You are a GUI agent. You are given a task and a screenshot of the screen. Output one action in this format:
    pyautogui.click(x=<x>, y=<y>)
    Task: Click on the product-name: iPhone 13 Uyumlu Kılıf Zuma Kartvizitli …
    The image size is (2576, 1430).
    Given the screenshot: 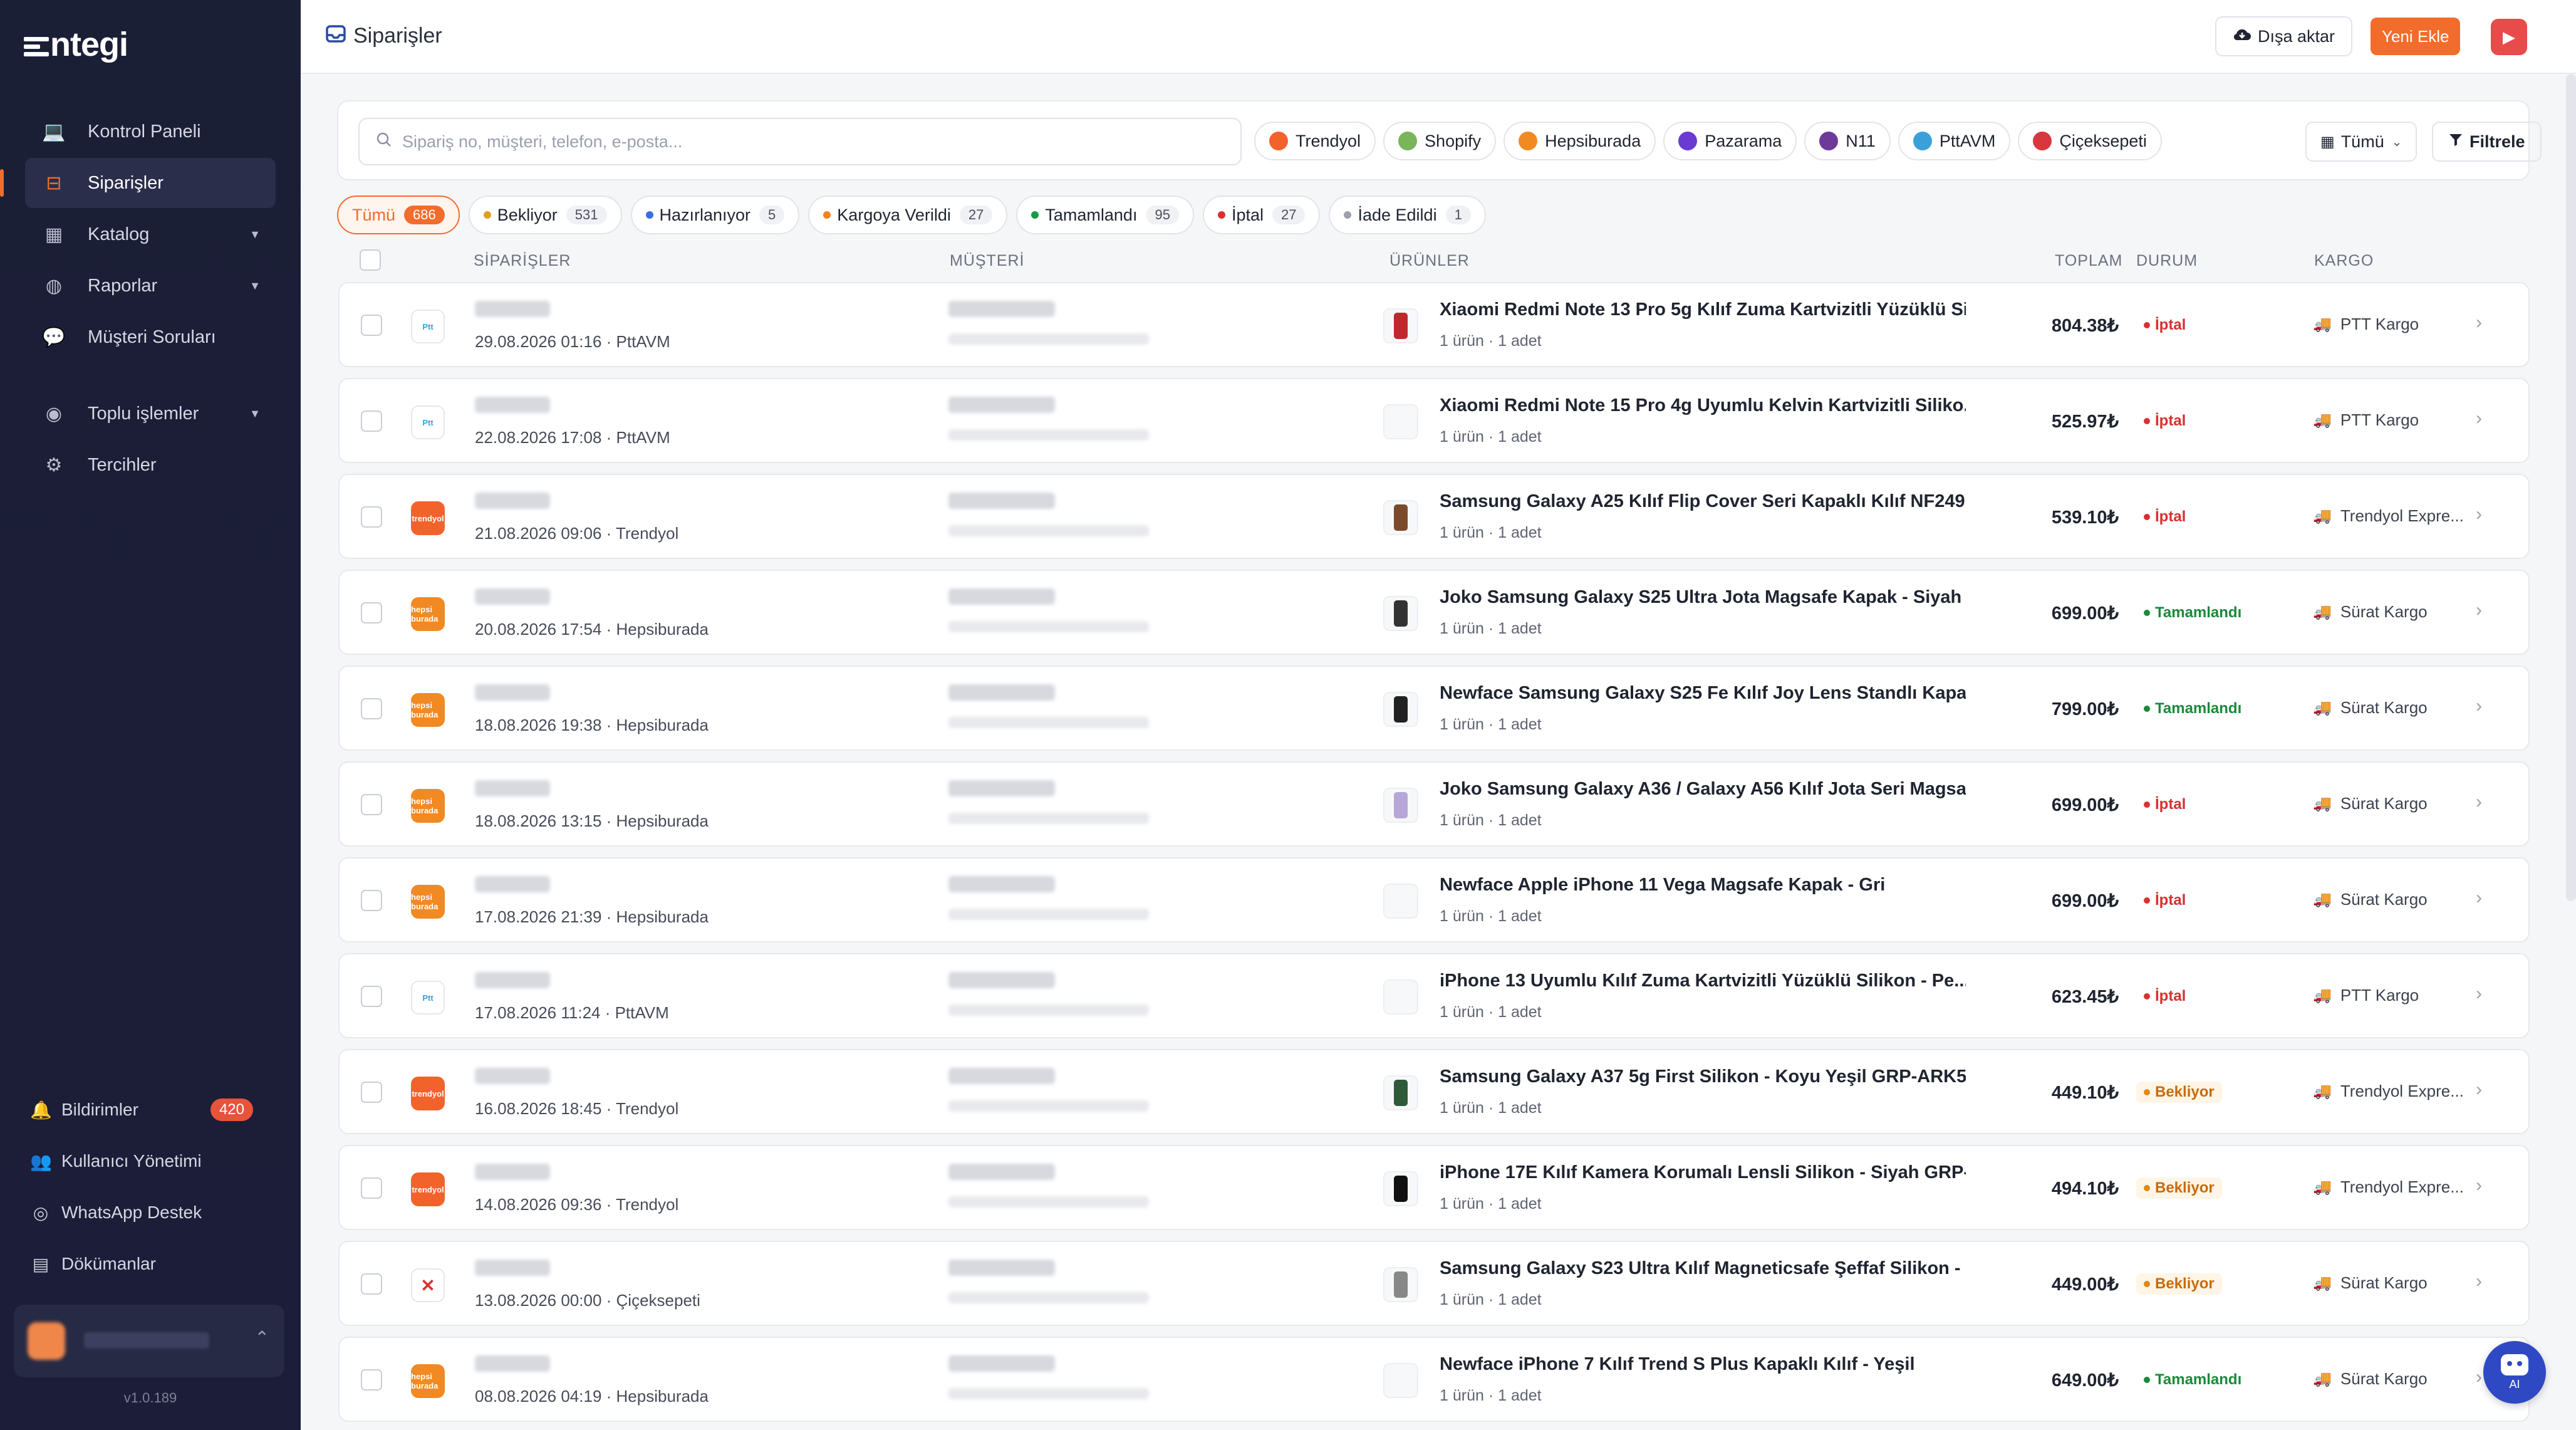 What is the action you would take?
    pyautogui.click(x=1703, y=981)
    